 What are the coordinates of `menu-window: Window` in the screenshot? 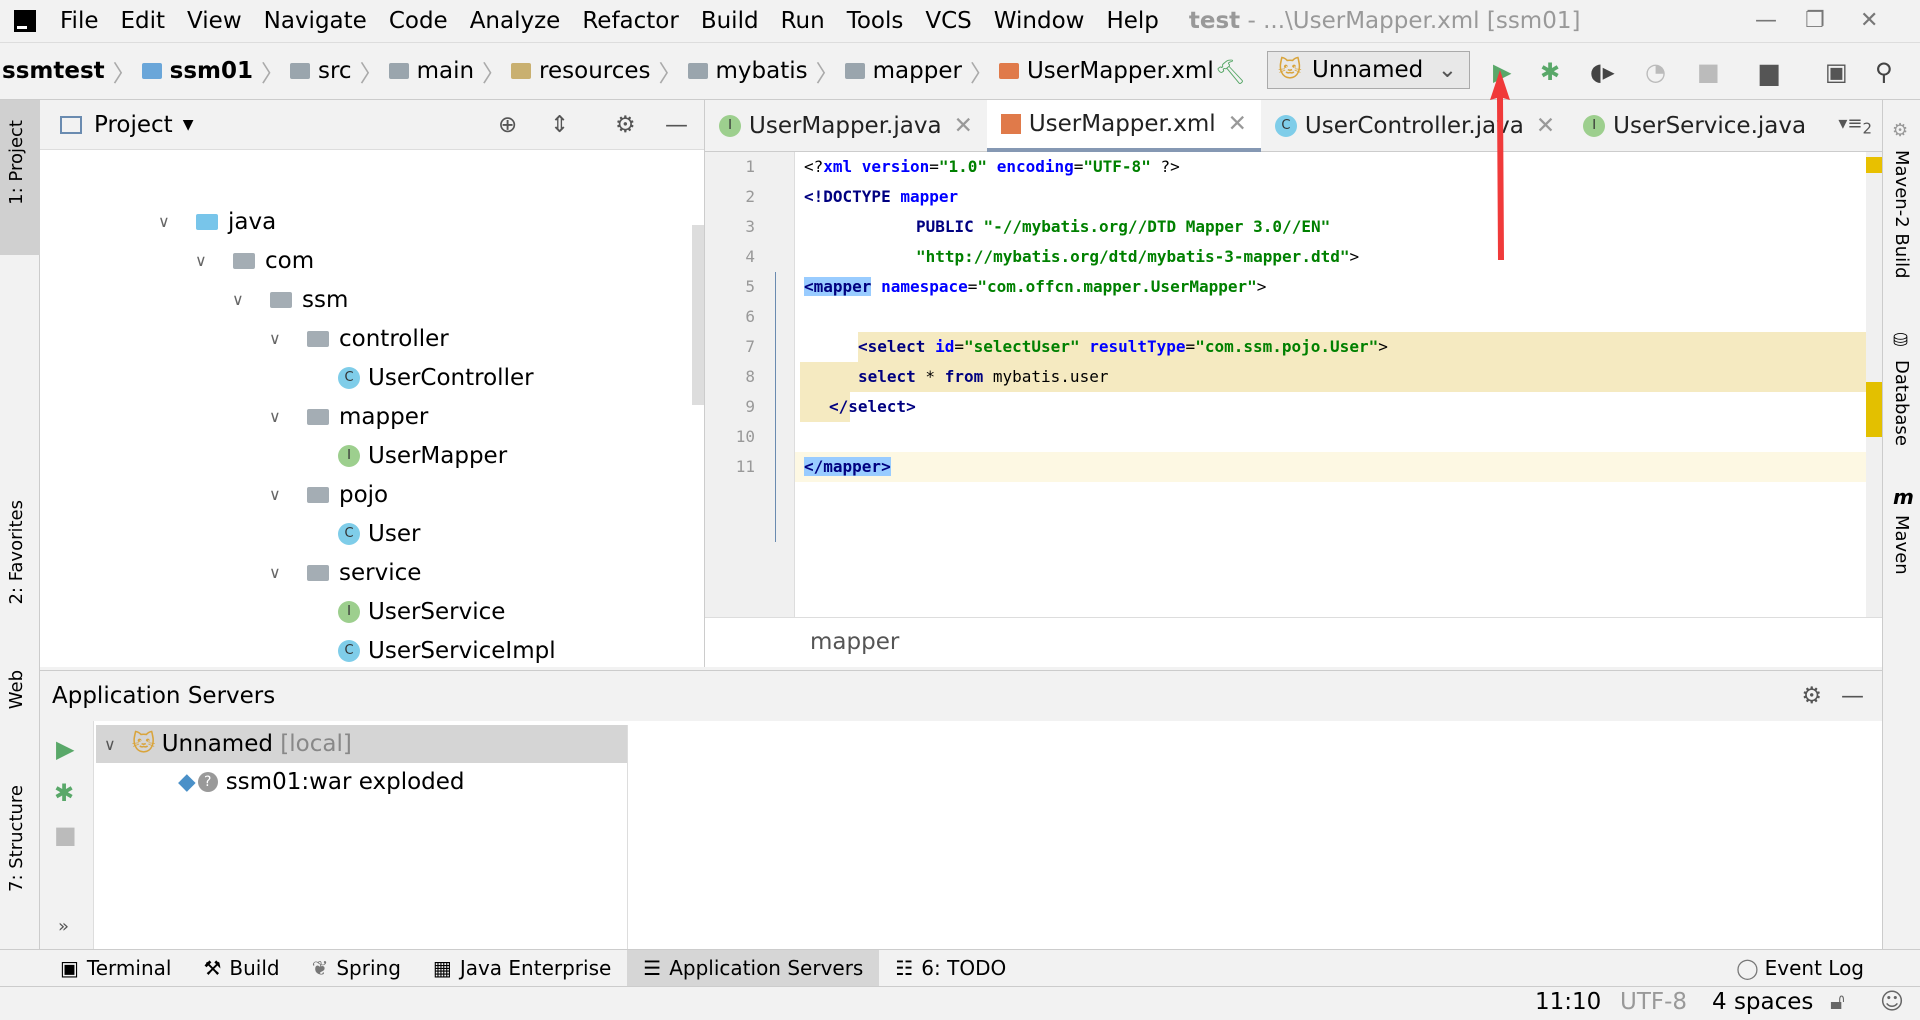 It's located at (1039, 21).